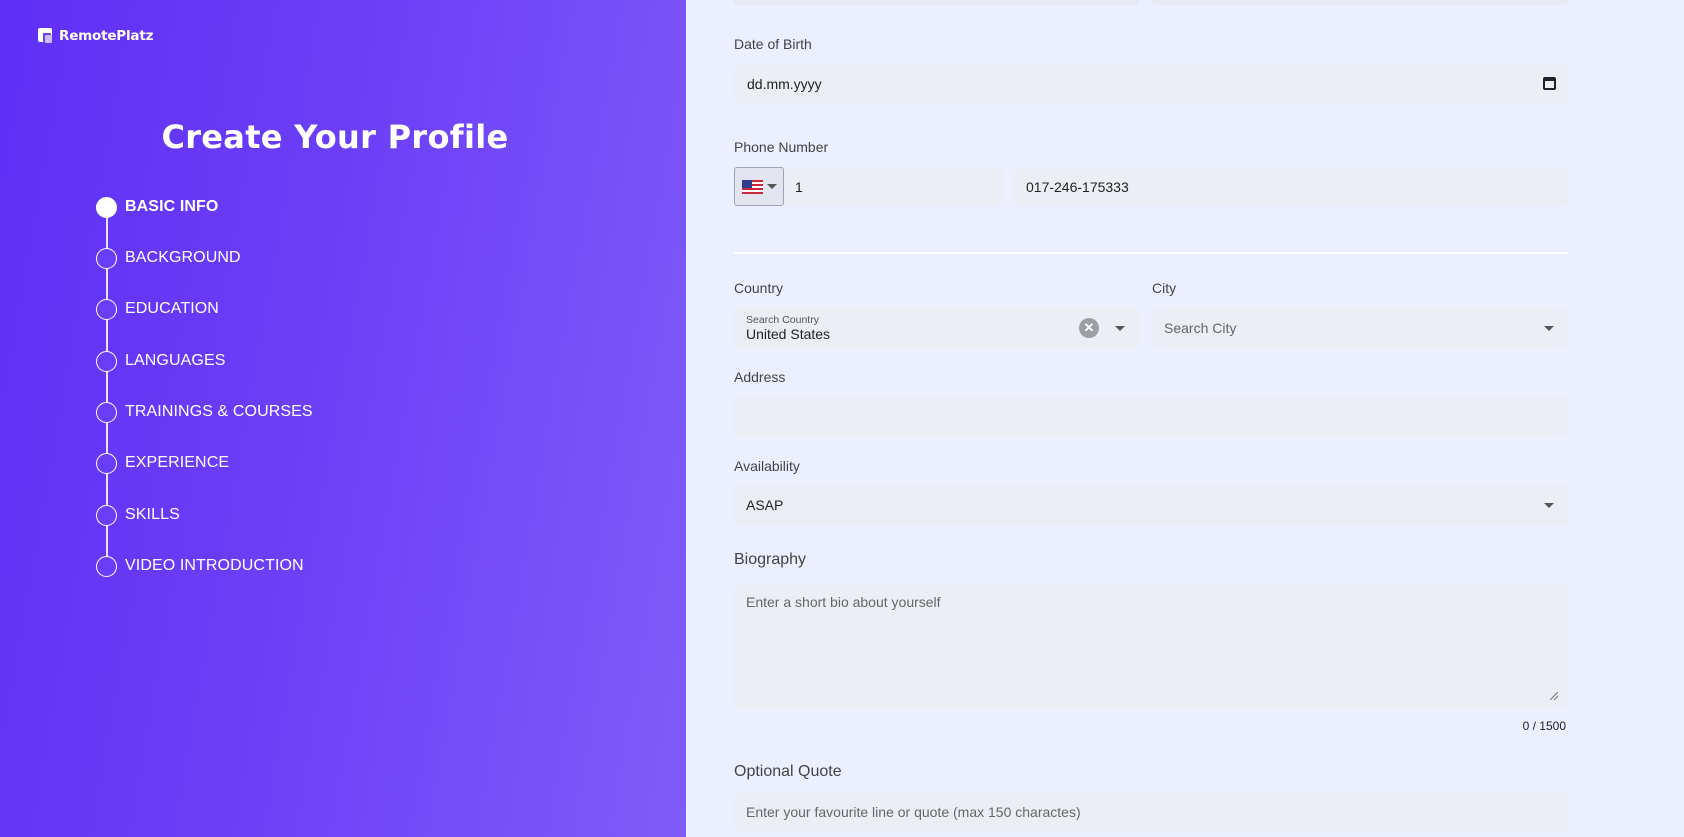 This screenshot has height=837, width=1684. I want to click on field-above-left, so click(936, 2).